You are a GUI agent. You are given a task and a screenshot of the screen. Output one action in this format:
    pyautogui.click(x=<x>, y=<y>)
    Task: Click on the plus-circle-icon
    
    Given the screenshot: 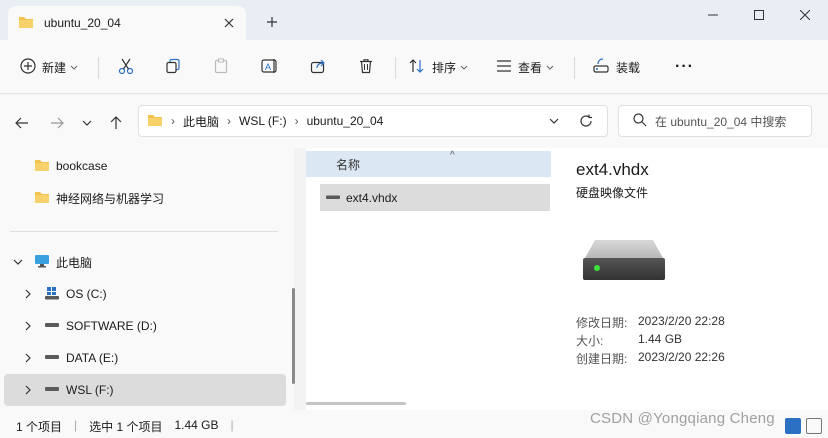 What is the action you would take?
    pyautogui.click(x=28, y=67)
    